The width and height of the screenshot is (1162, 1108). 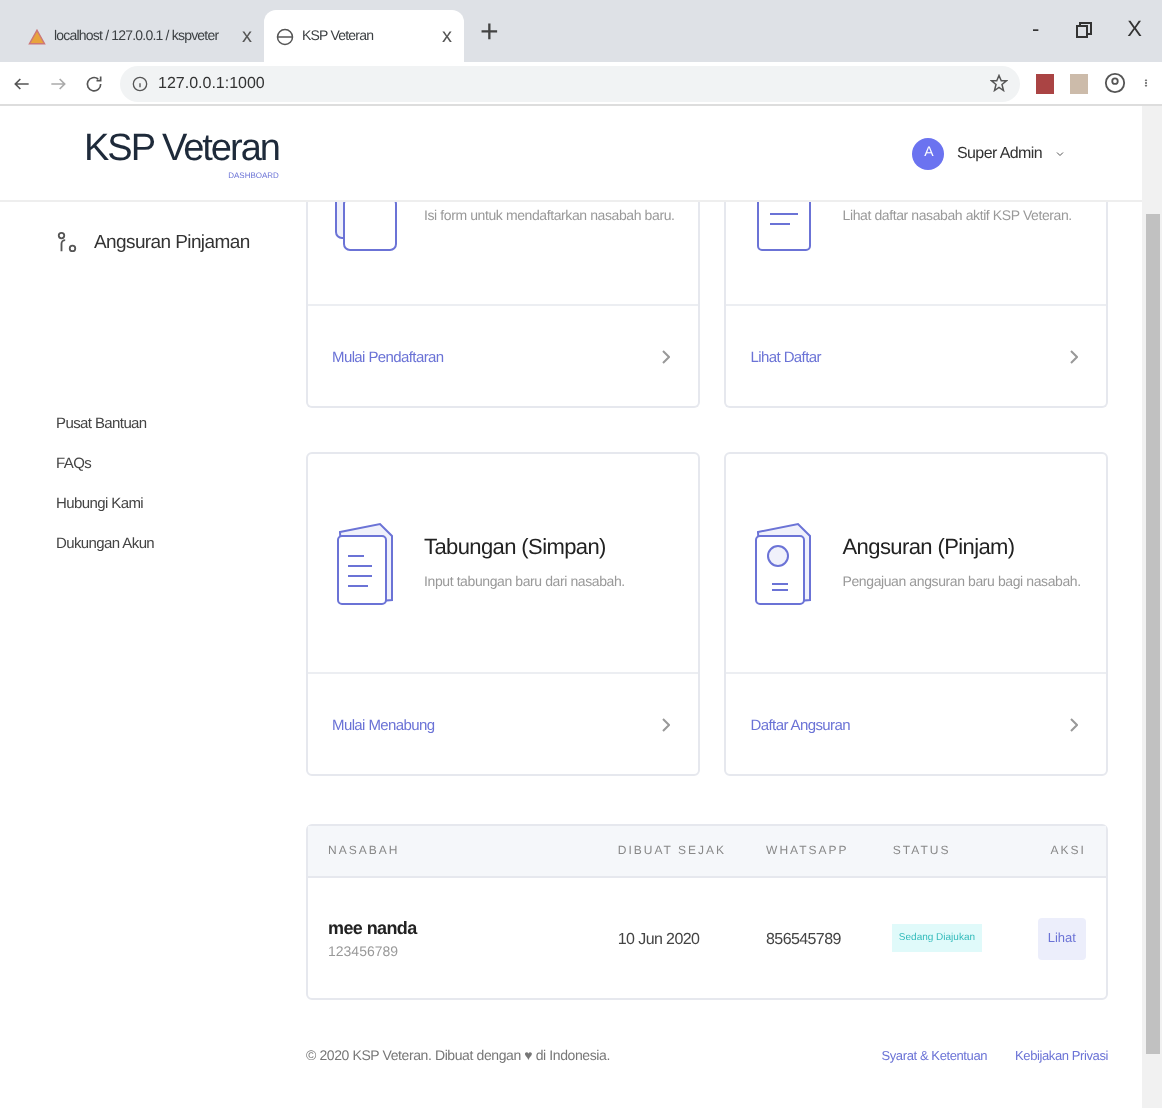 I want to click on forward-icon, so click(x=58, y=83).